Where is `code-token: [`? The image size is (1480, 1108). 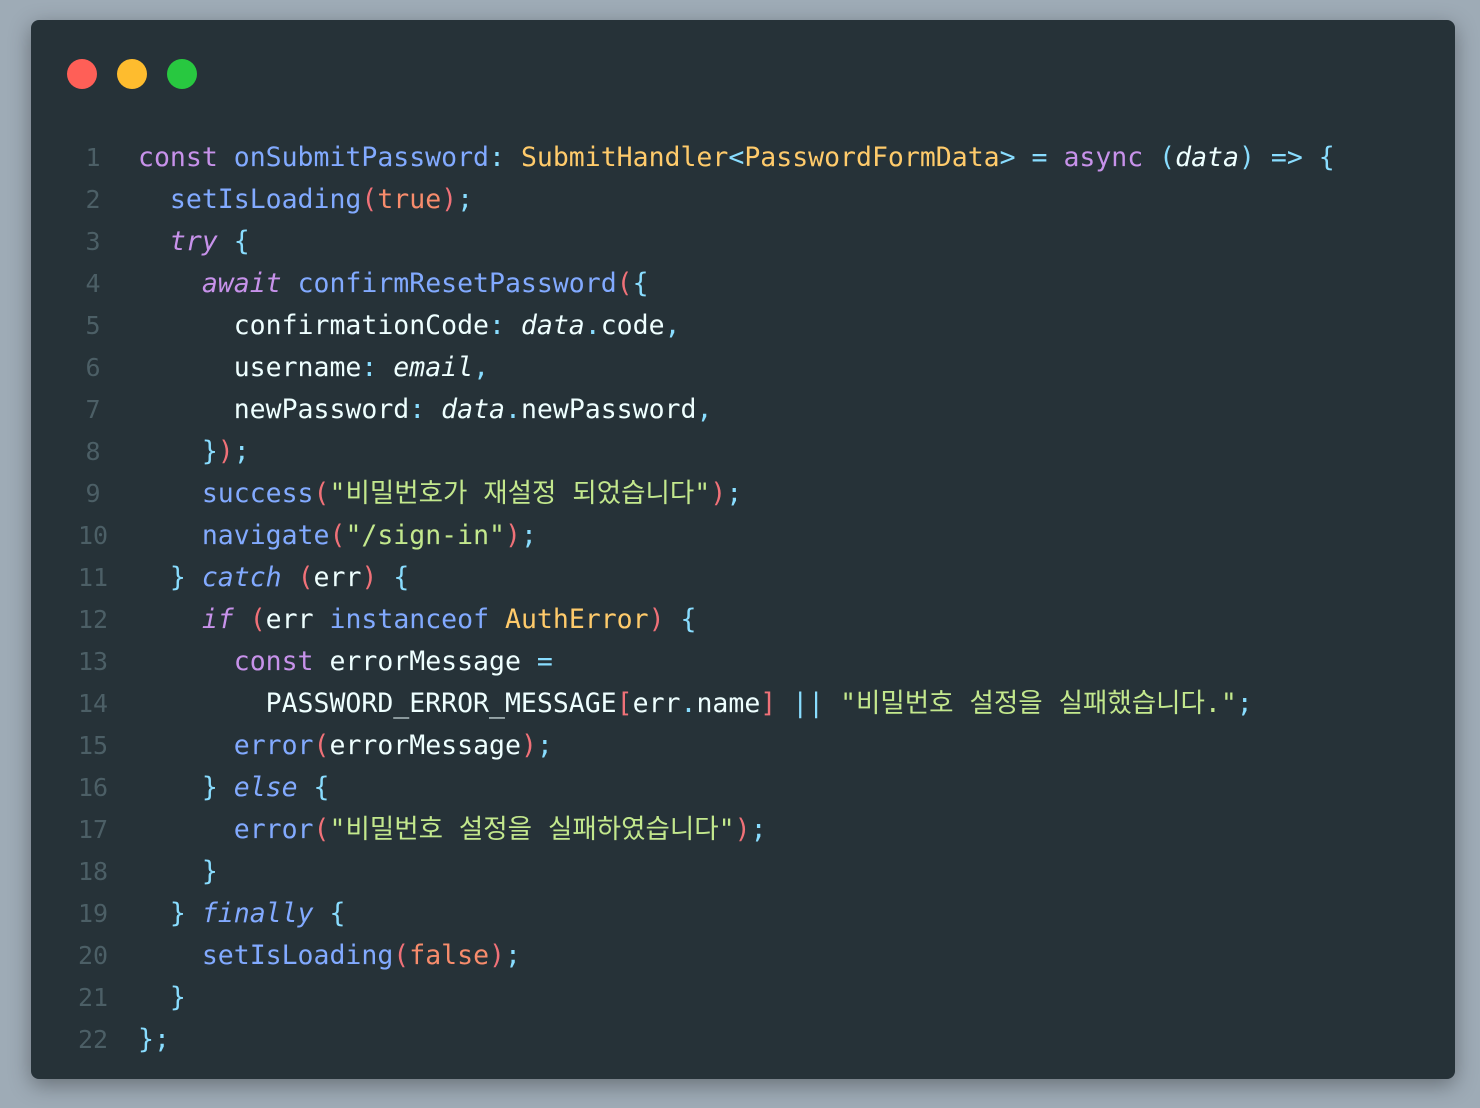
code-token: [ is located at coordinates (624, 703).